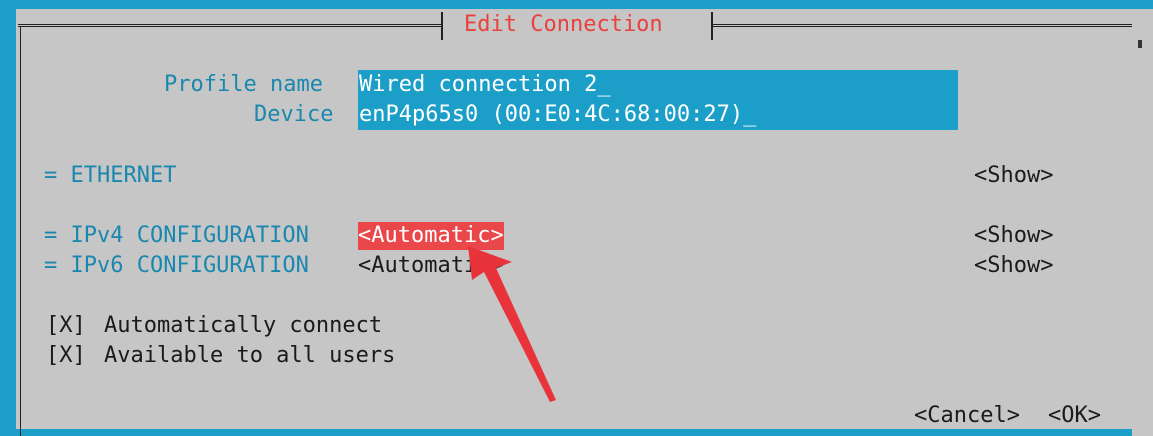 The image size is (1153, 436). What do you see at coordinates (512, 324) in the screenshot?
I see `red-arrow-icon` at bounding box center [512, 324].